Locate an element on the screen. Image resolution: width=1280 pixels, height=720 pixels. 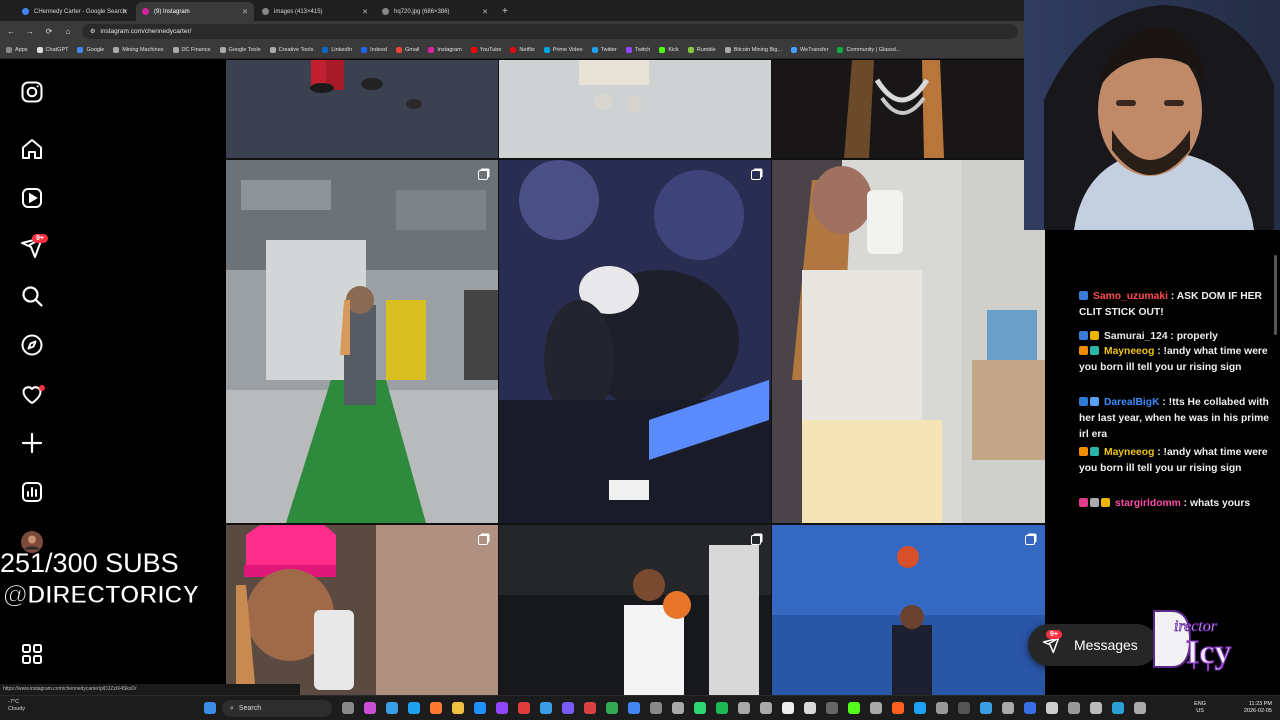
bookmark-item: WeTransfer is located at coordinates (809, 50).